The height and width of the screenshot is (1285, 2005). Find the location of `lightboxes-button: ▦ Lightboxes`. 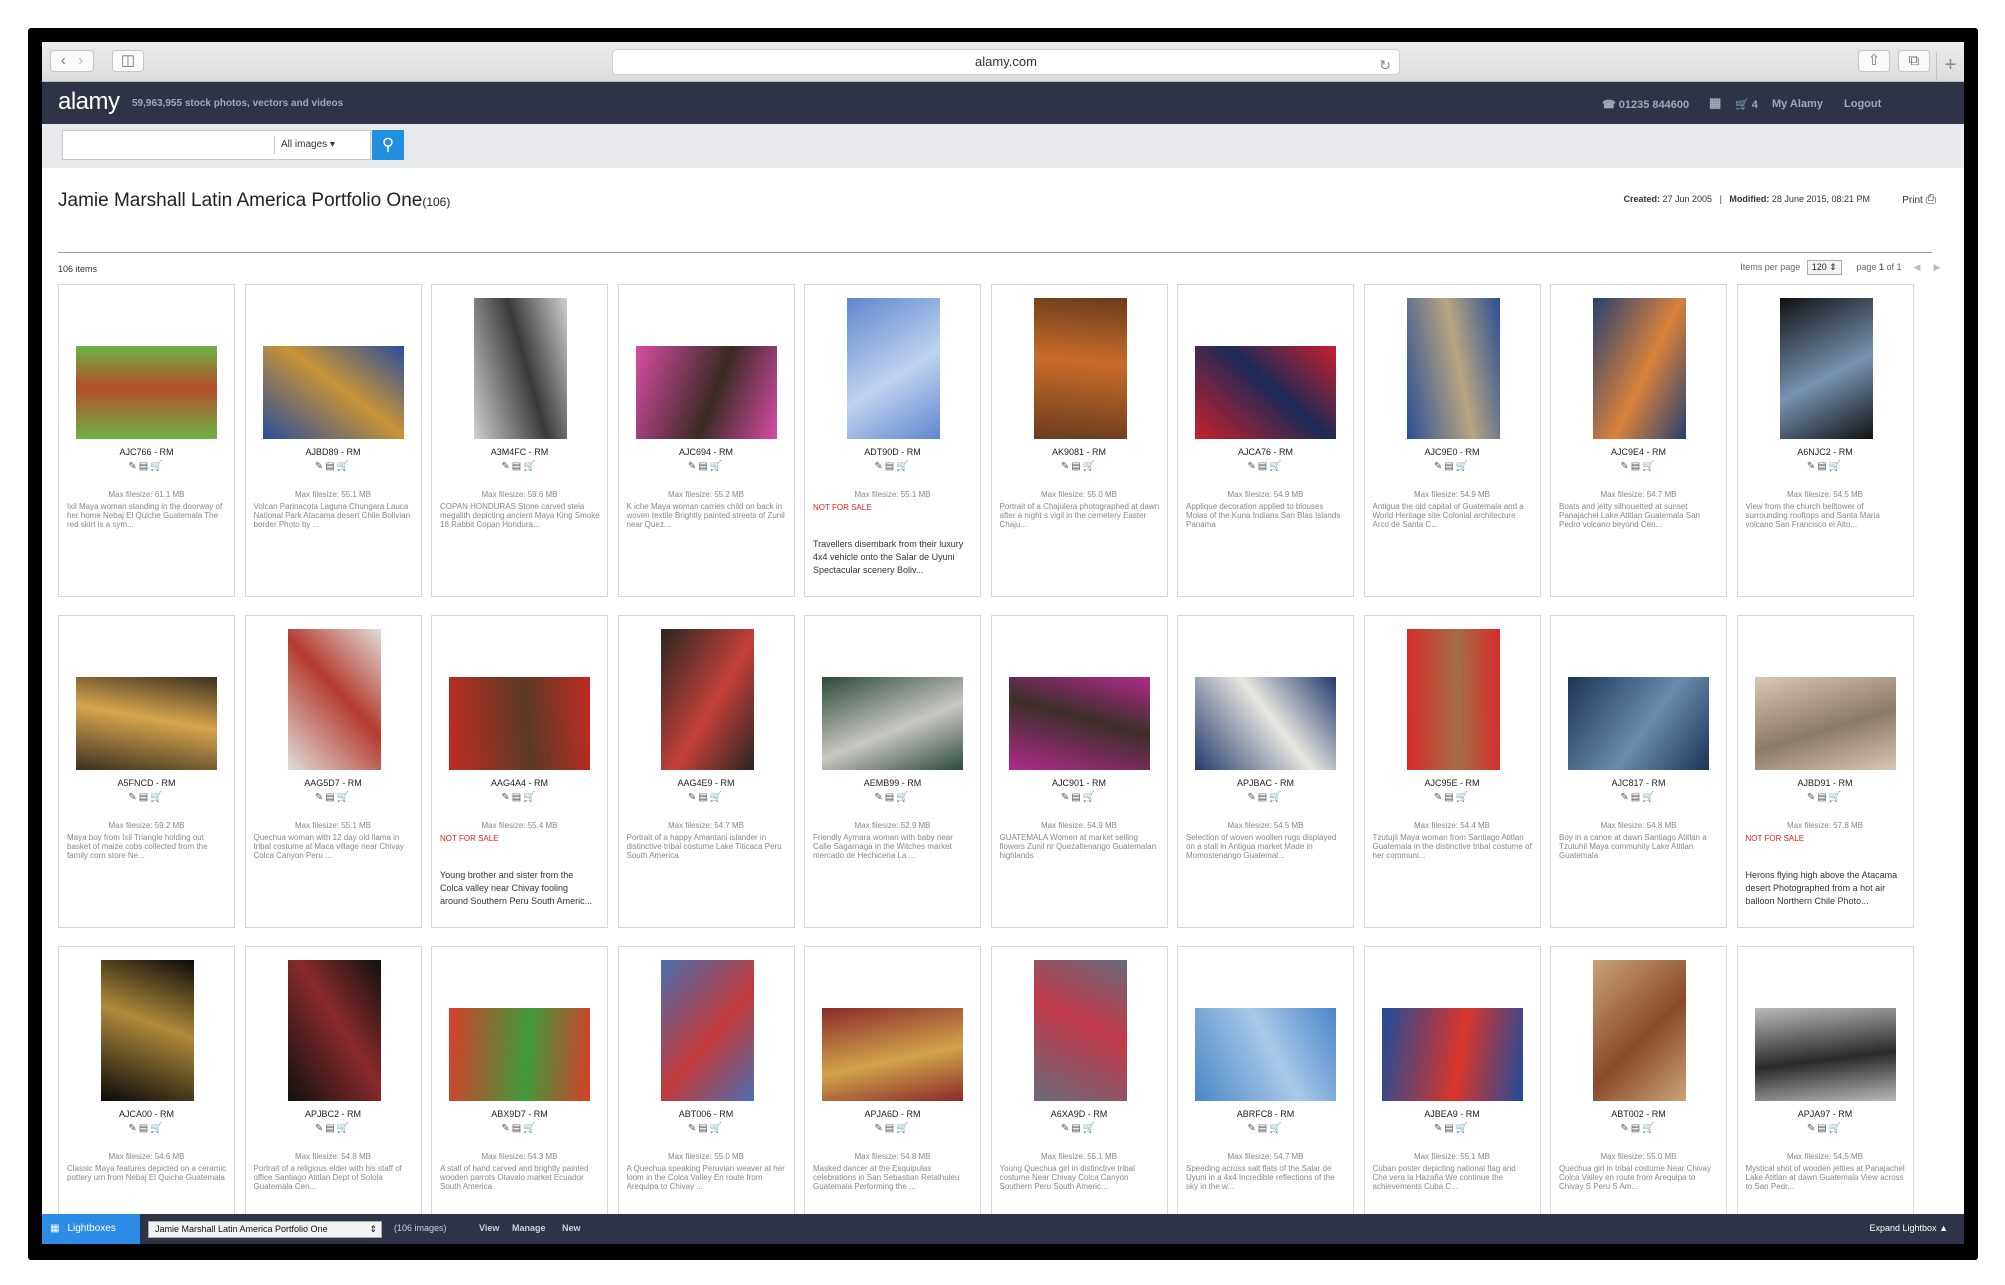

lightboxes-button: ▦ Lightboxes is located at coordinates (91, 1229).